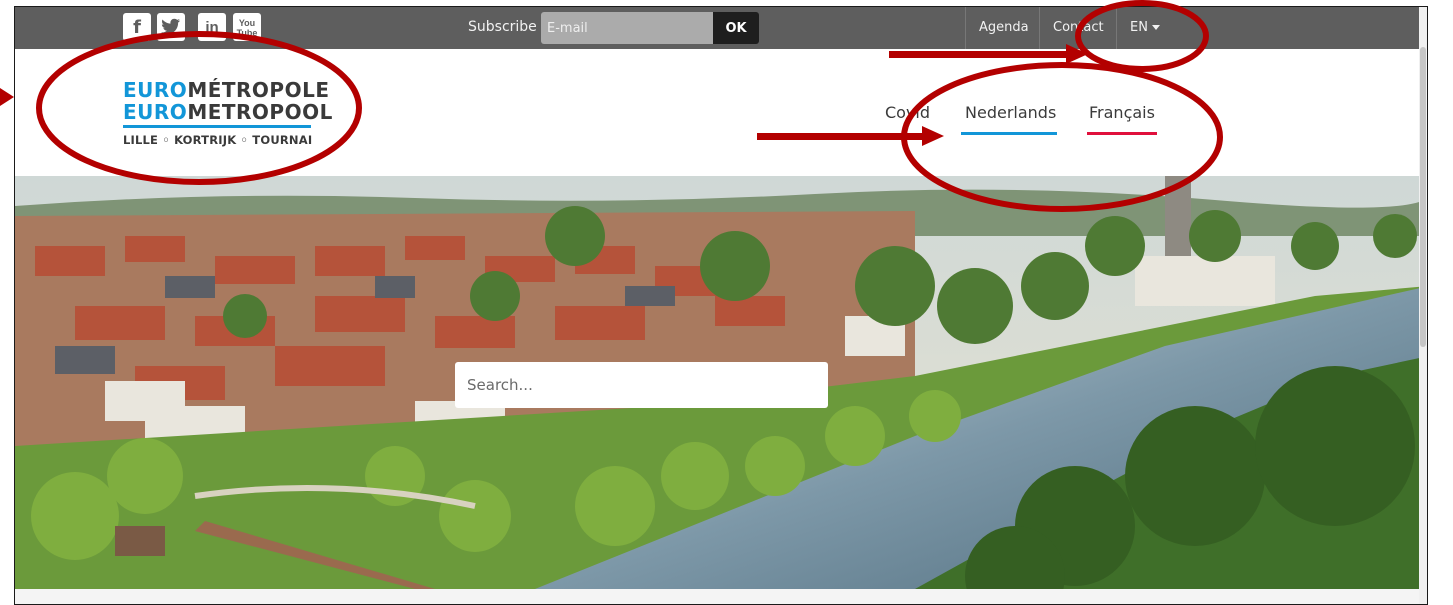  What do you see at coordinates (226, 90) in the screenshot?
I see `logo-line-fr: EUROMÉTROPOLE` at bounding box center [226, 90].